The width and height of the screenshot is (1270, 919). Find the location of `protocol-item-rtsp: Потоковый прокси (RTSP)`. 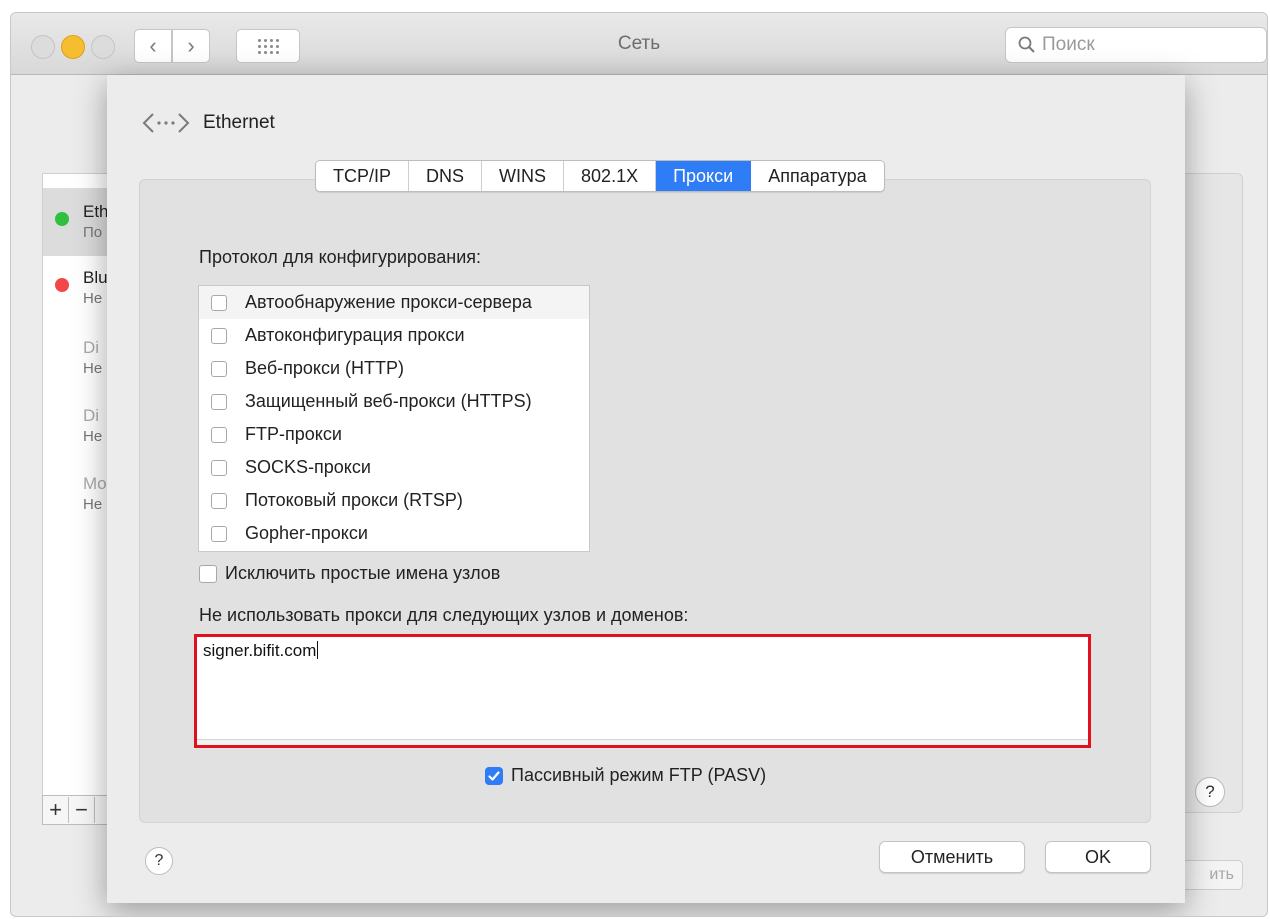

protocol-item-rtsp: Потоковый прокси (RTSP) is located at coordinates (394, 500).